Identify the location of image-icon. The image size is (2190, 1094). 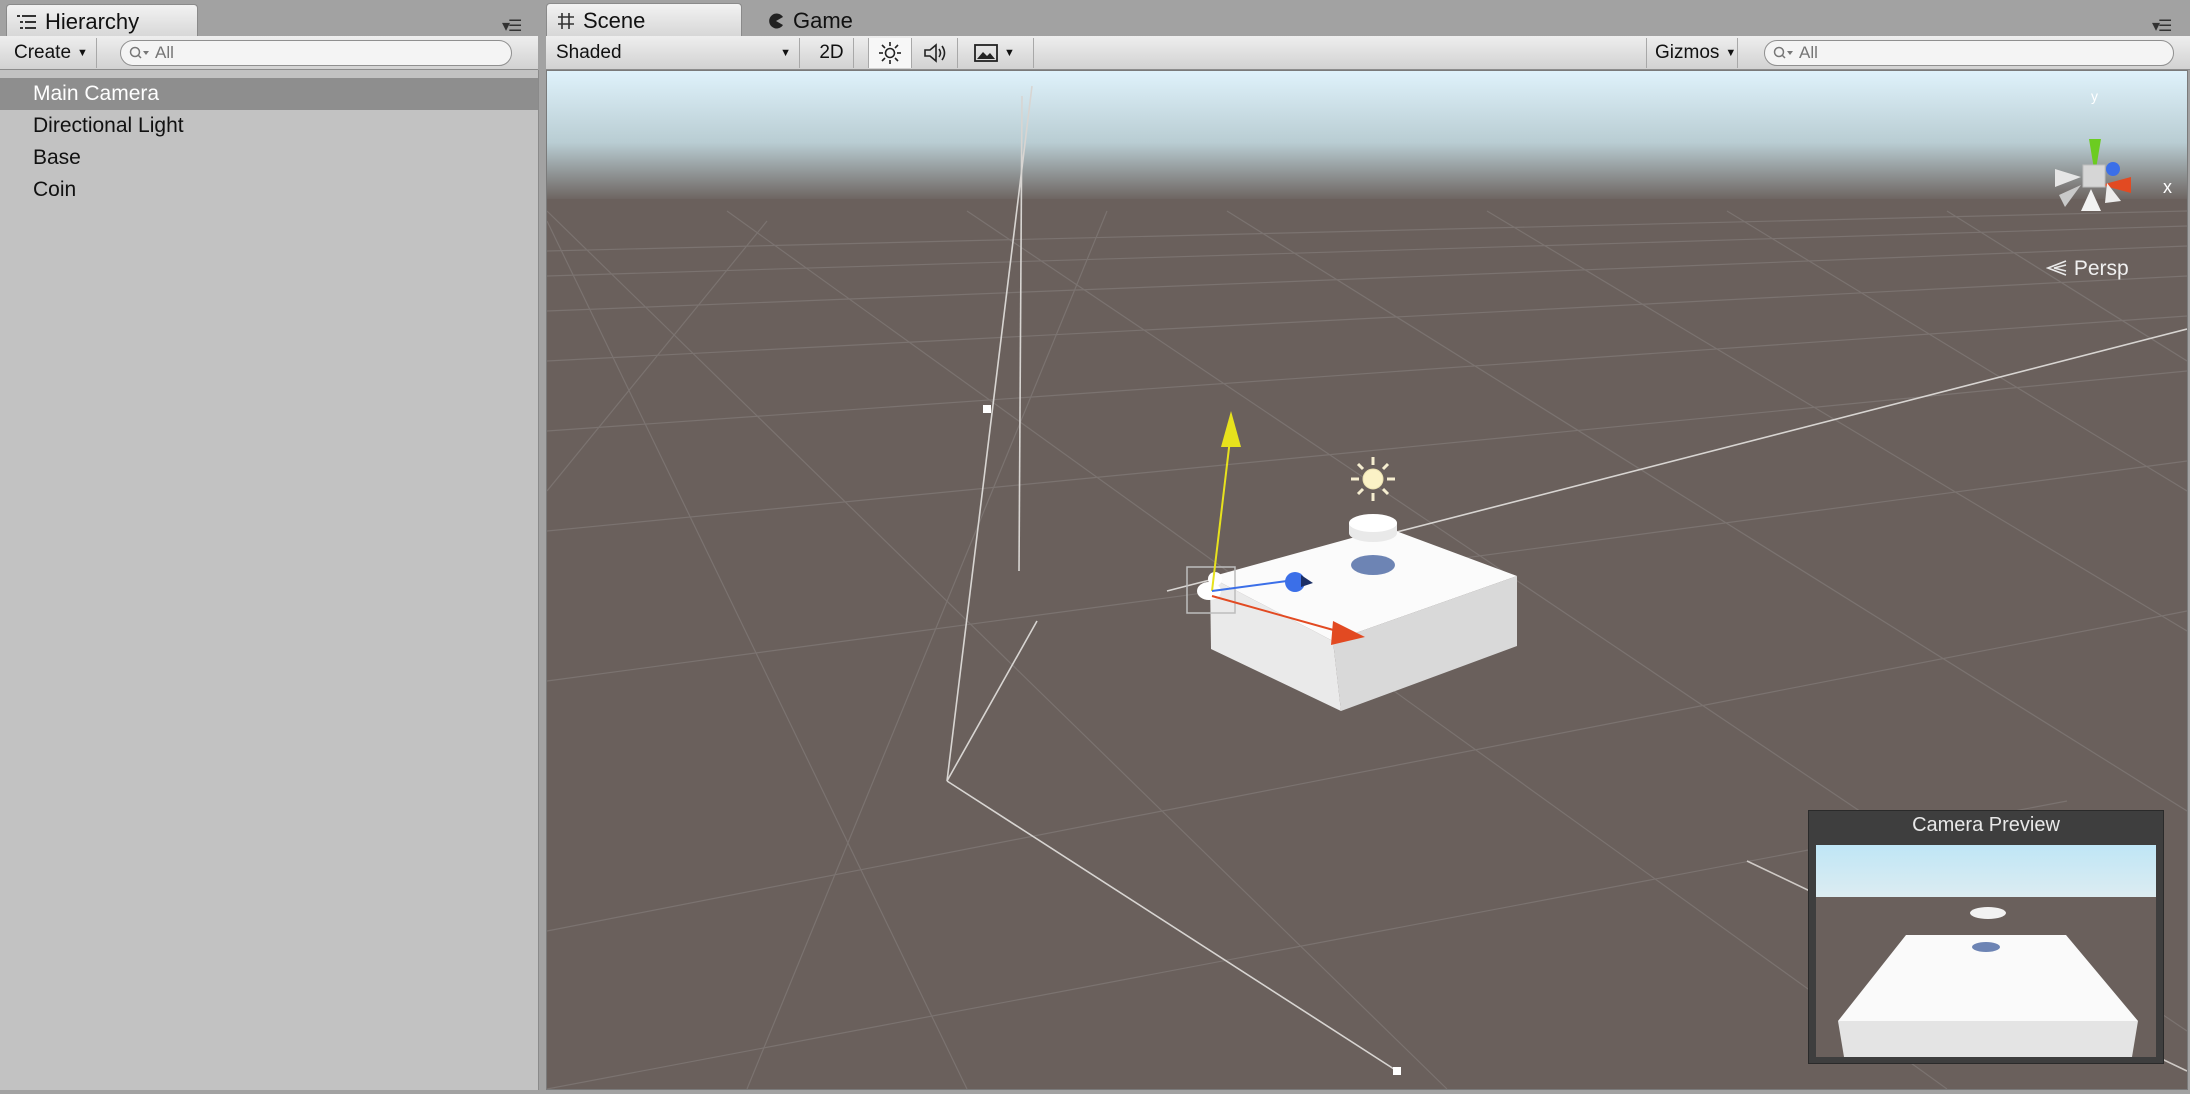
(986, 53).